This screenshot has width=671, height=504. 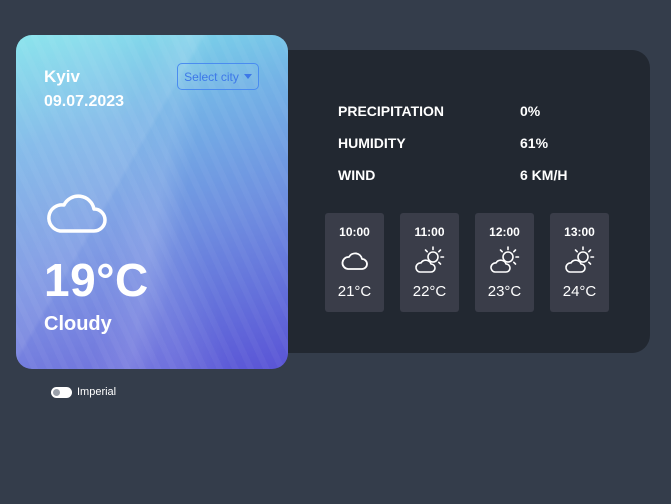 I want to click on stat-humidity: HUMIDITY 61%, so click(x=468, y=143).